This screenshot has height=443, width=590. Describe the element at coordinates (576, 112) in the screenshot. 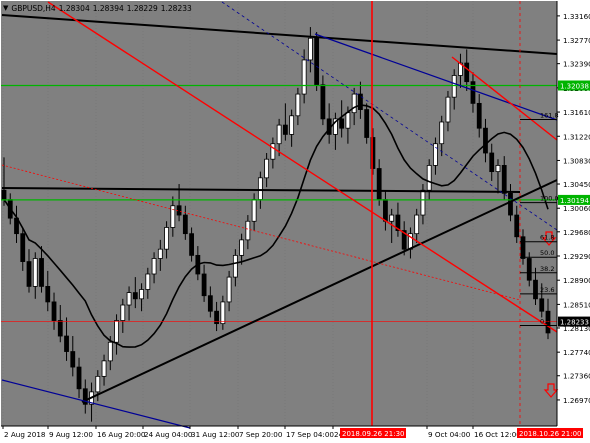

I see `y-tick-label: 1.31610` at that location.